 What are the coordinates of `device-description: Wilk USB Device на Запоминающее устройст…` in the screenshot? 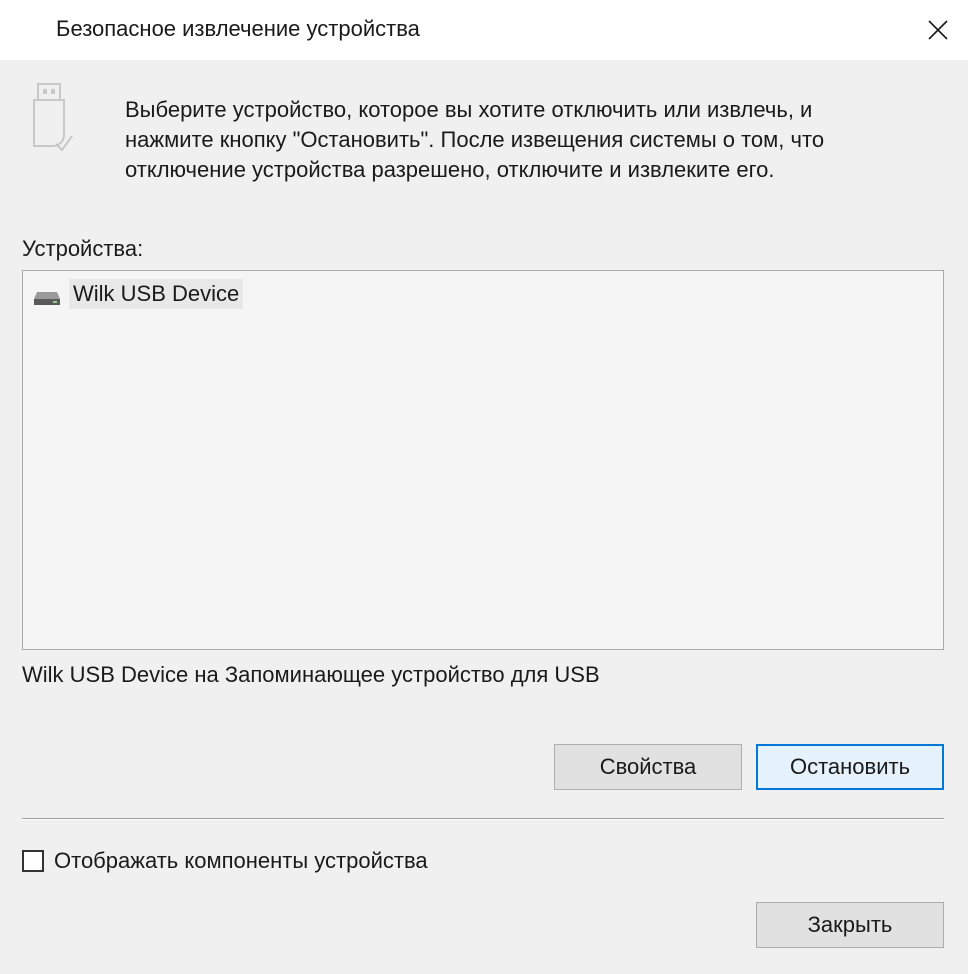 It's located at (311, 674).